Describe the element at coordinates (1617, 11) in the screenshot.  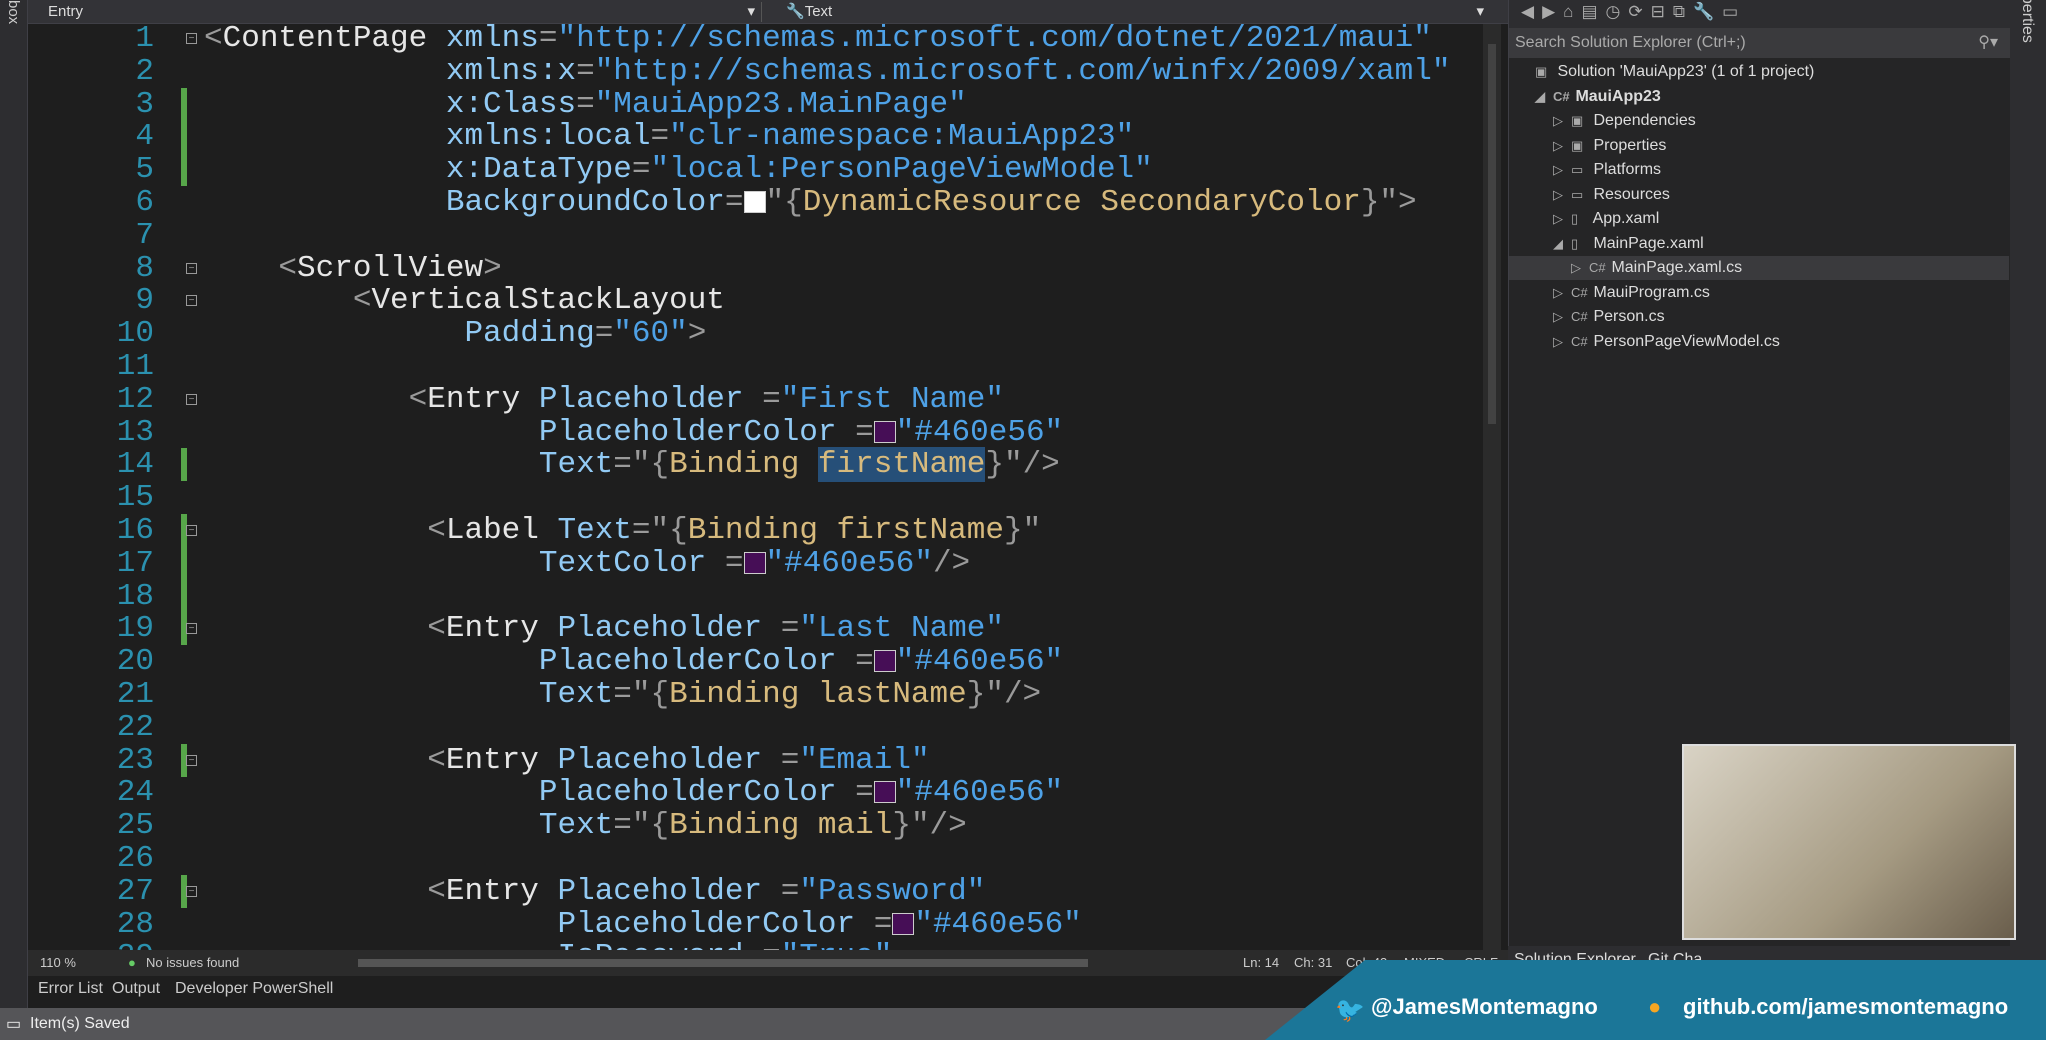
I see `pending-changes-icon: ◷` at that location.